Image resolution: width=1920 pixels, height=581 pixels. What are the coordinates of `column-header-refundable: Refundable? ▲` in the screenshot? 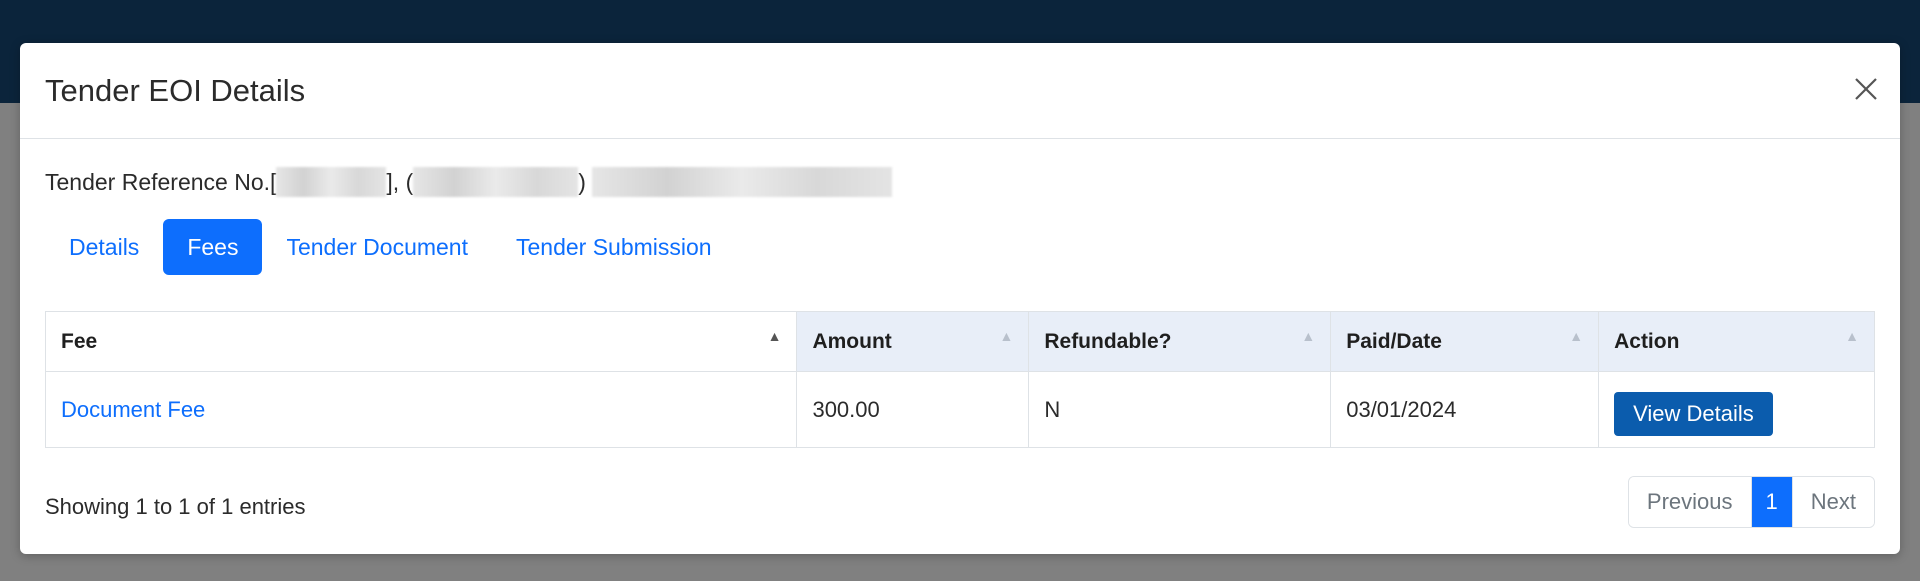 It's located at (1180, 341).